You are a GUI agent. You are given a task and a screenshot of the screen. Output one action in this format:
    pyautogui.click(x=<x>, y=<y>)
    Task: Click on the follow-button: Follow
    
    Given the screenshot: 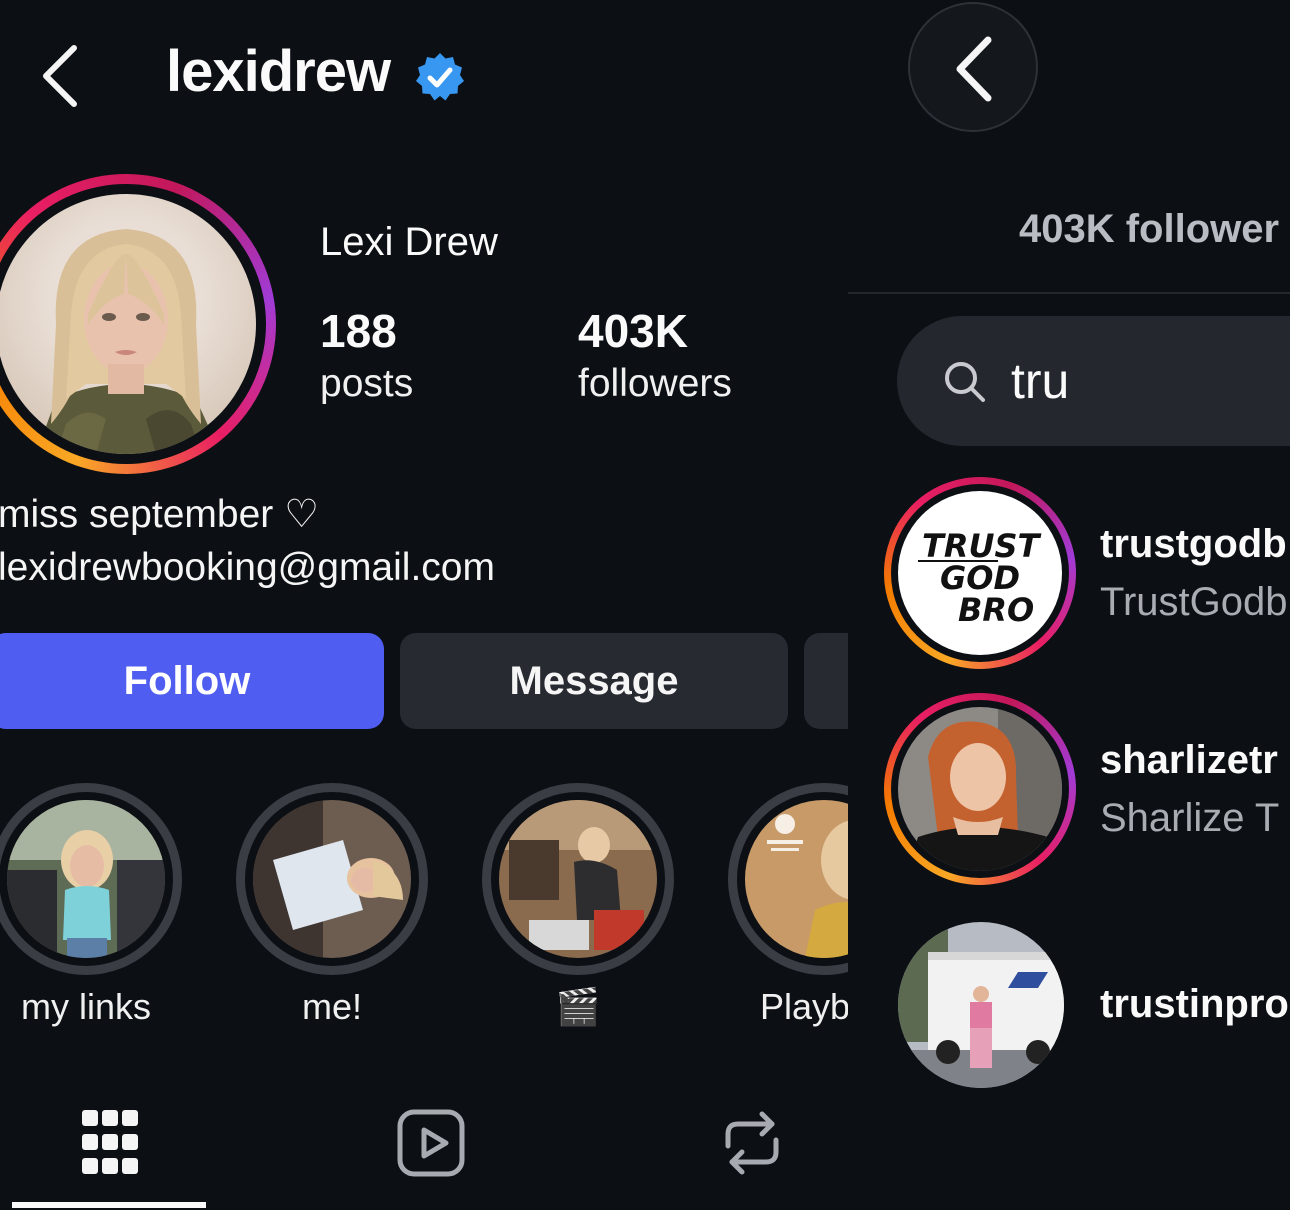 What is the action you would take?
    pyautogui.click(x=192, y=681)
    